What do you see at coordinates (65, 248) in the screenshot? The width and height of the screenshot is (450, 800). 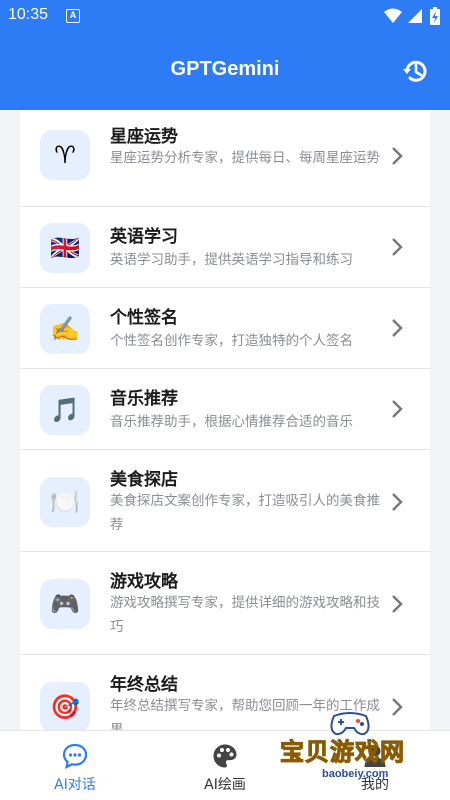 I see `uk-flag-icon: 🇬🇧` at bounding box center [65, 248].